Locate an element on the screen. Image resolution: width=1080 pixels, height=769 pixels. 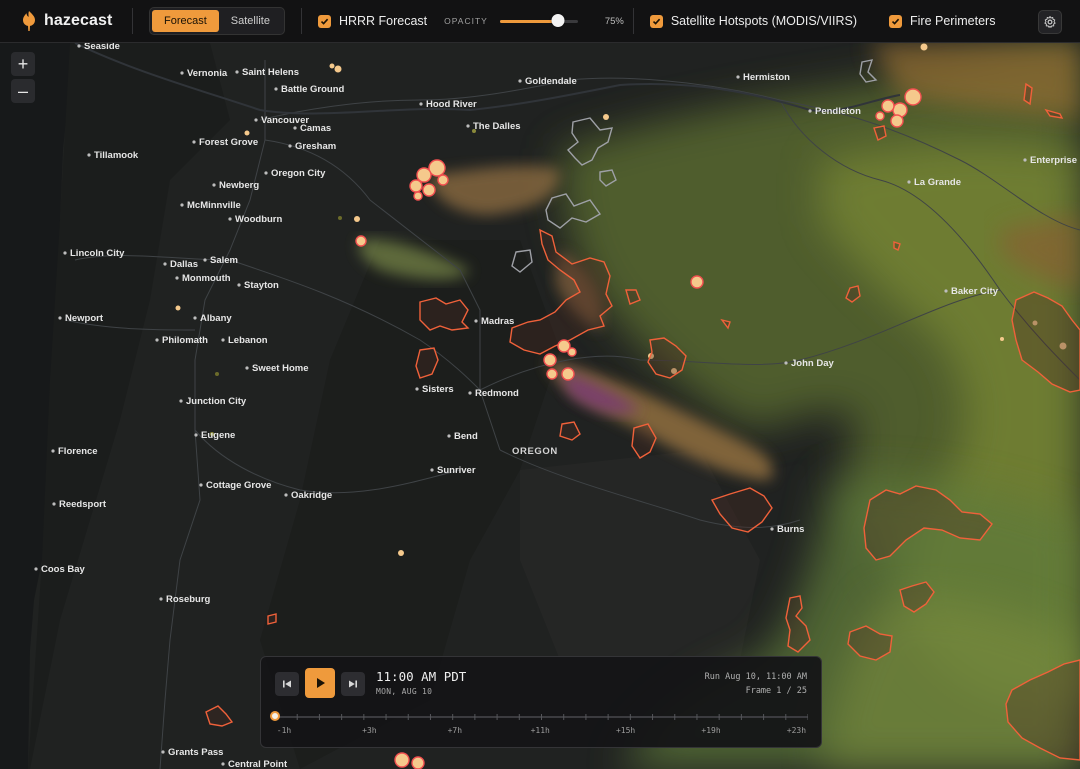
timeline-tick-label: +11h is located at coordinates (540, 730).